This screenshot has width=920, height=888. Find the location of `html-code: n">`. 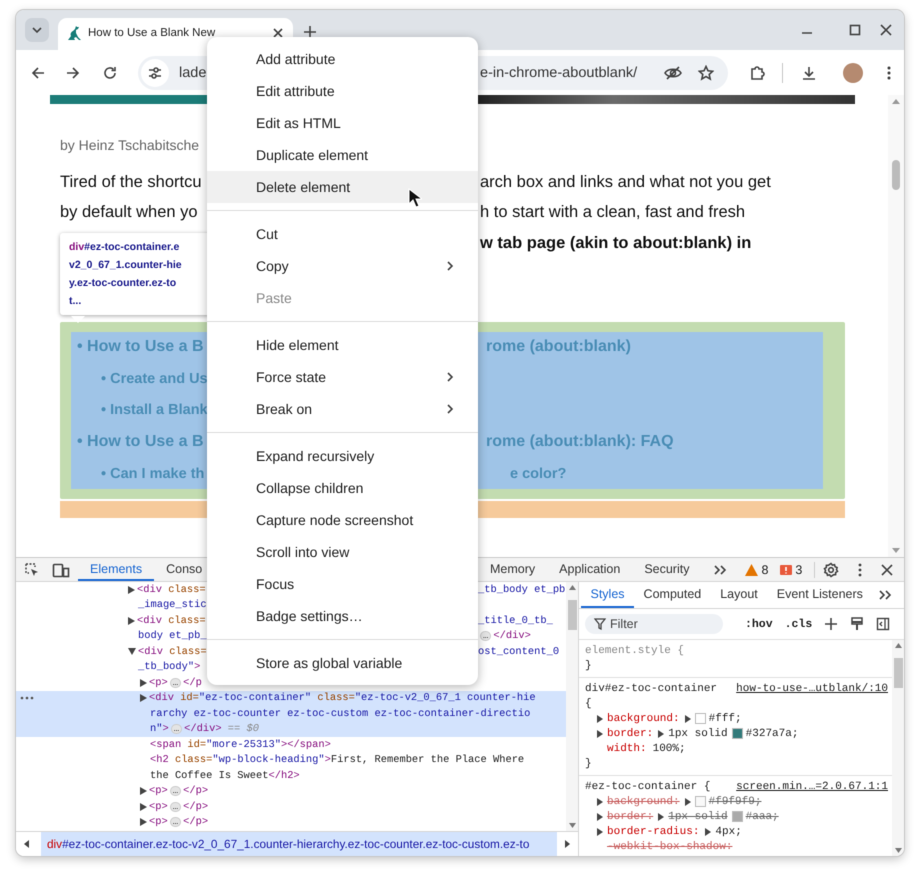

html-code: n"> is located at coordinates (159, 729).